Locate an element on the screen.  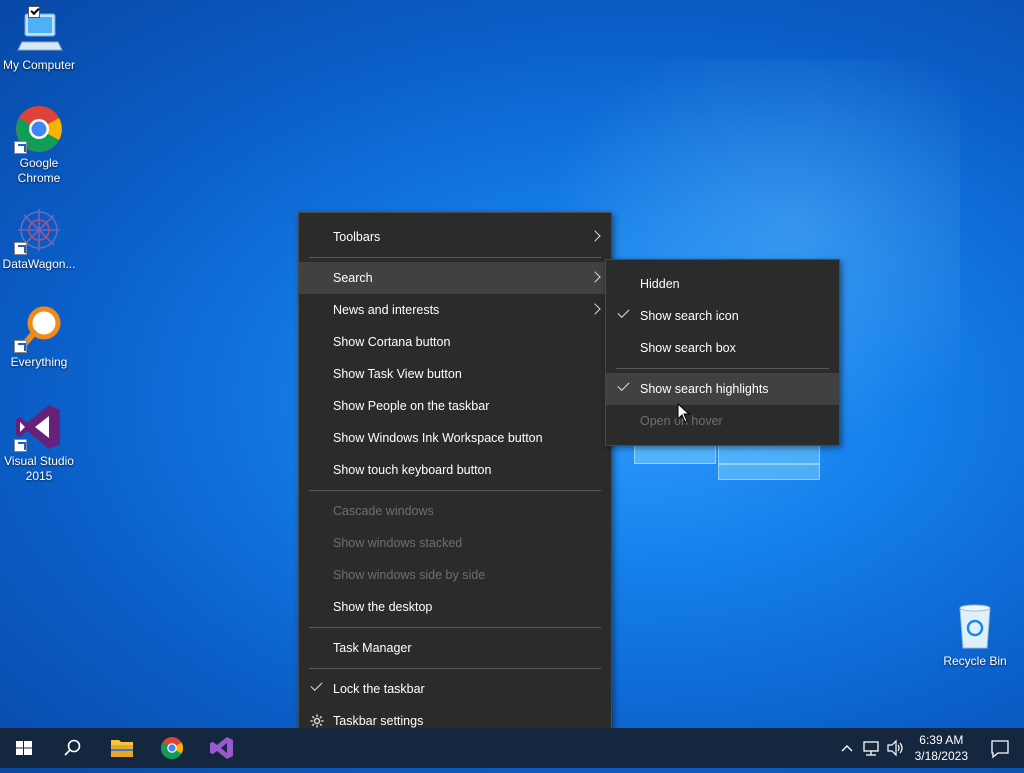
menu-item-label: Search is located at coordinates (353, 278).